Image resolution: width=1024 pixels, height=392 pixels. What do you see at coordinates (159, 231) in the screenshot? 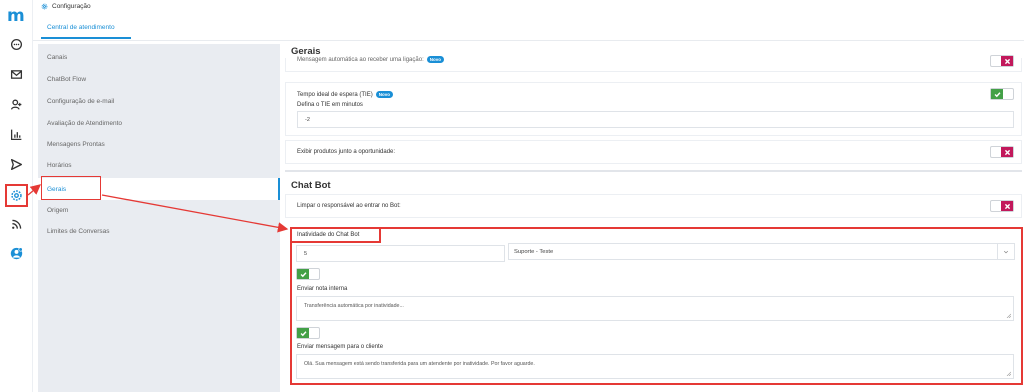
I see `menu-item-limites-conversas: Limites de Conversas` at bounding box center [159, 231].